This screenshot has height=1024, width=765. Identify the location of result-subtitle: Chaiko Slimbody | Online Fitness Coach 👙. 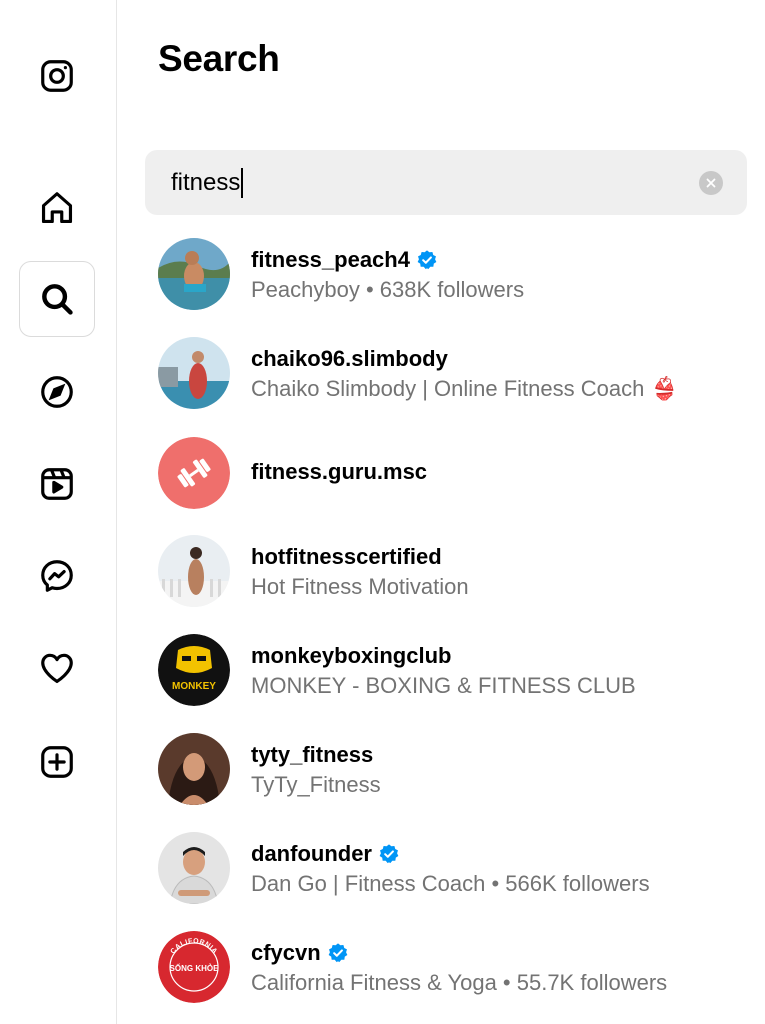
(464, 388).